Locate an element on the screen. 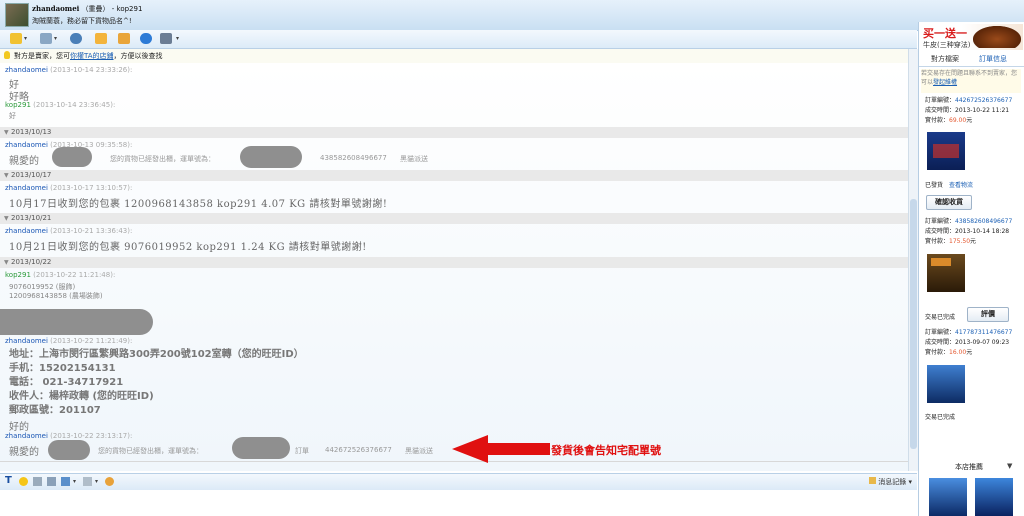 This screenshot has height=516, width=1024. order-status: 交易已完成 is located at coordinates (940, 417).